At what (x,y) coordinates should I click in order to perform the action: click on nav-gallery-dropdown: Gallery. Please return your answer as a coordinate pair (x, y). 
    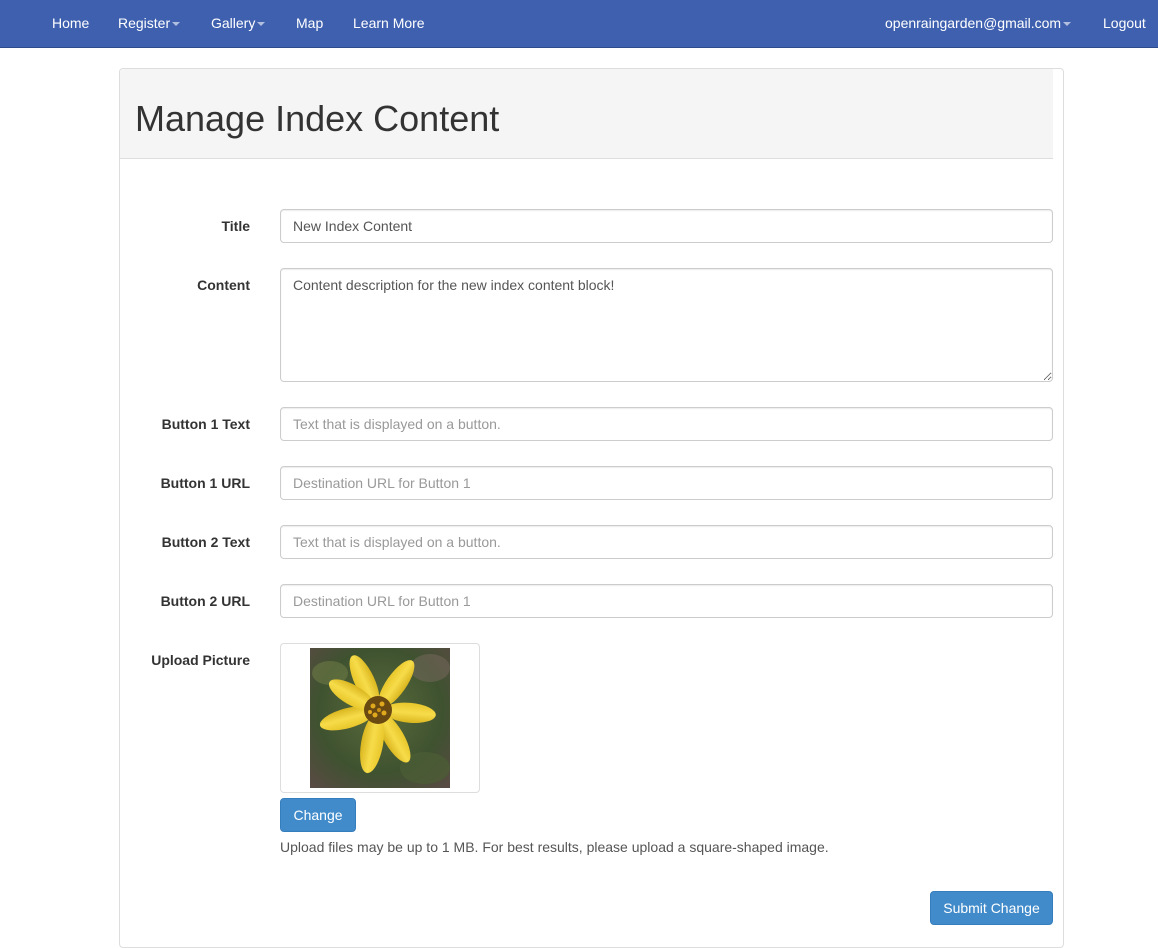
    Looking at the image, I should click on (238, 23).